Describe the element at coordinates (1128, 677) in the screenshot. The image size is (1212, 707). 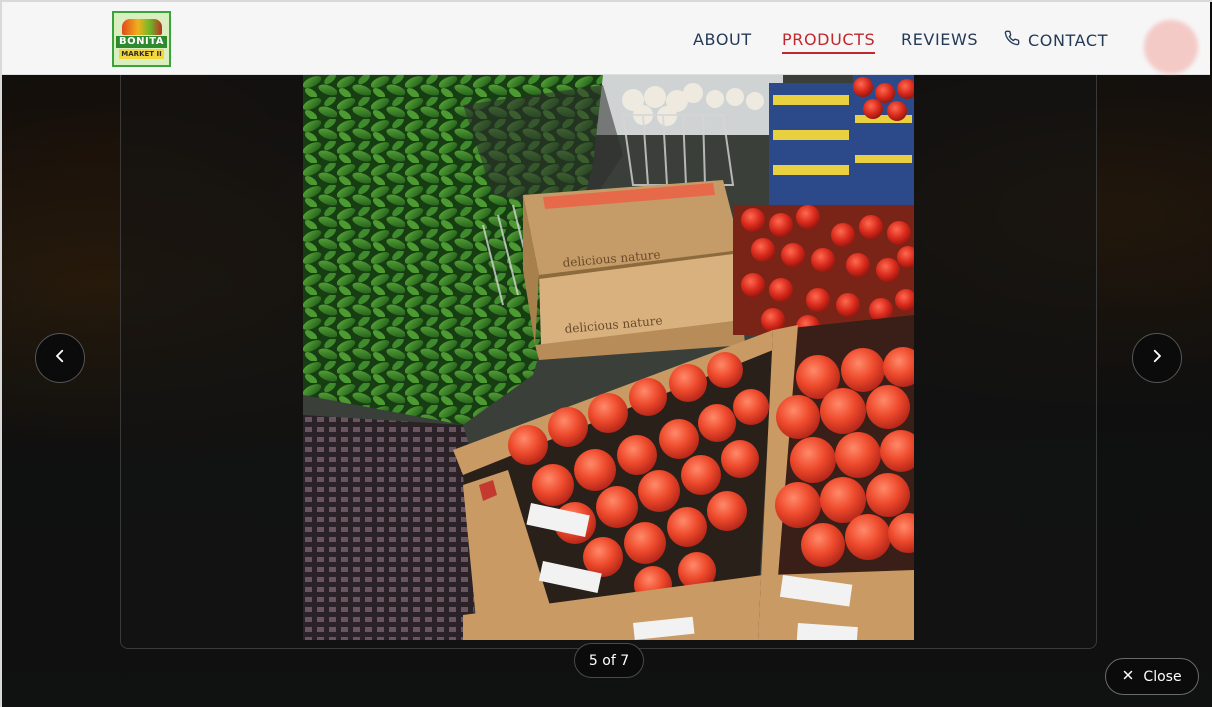
I see `close-icon` at that location.